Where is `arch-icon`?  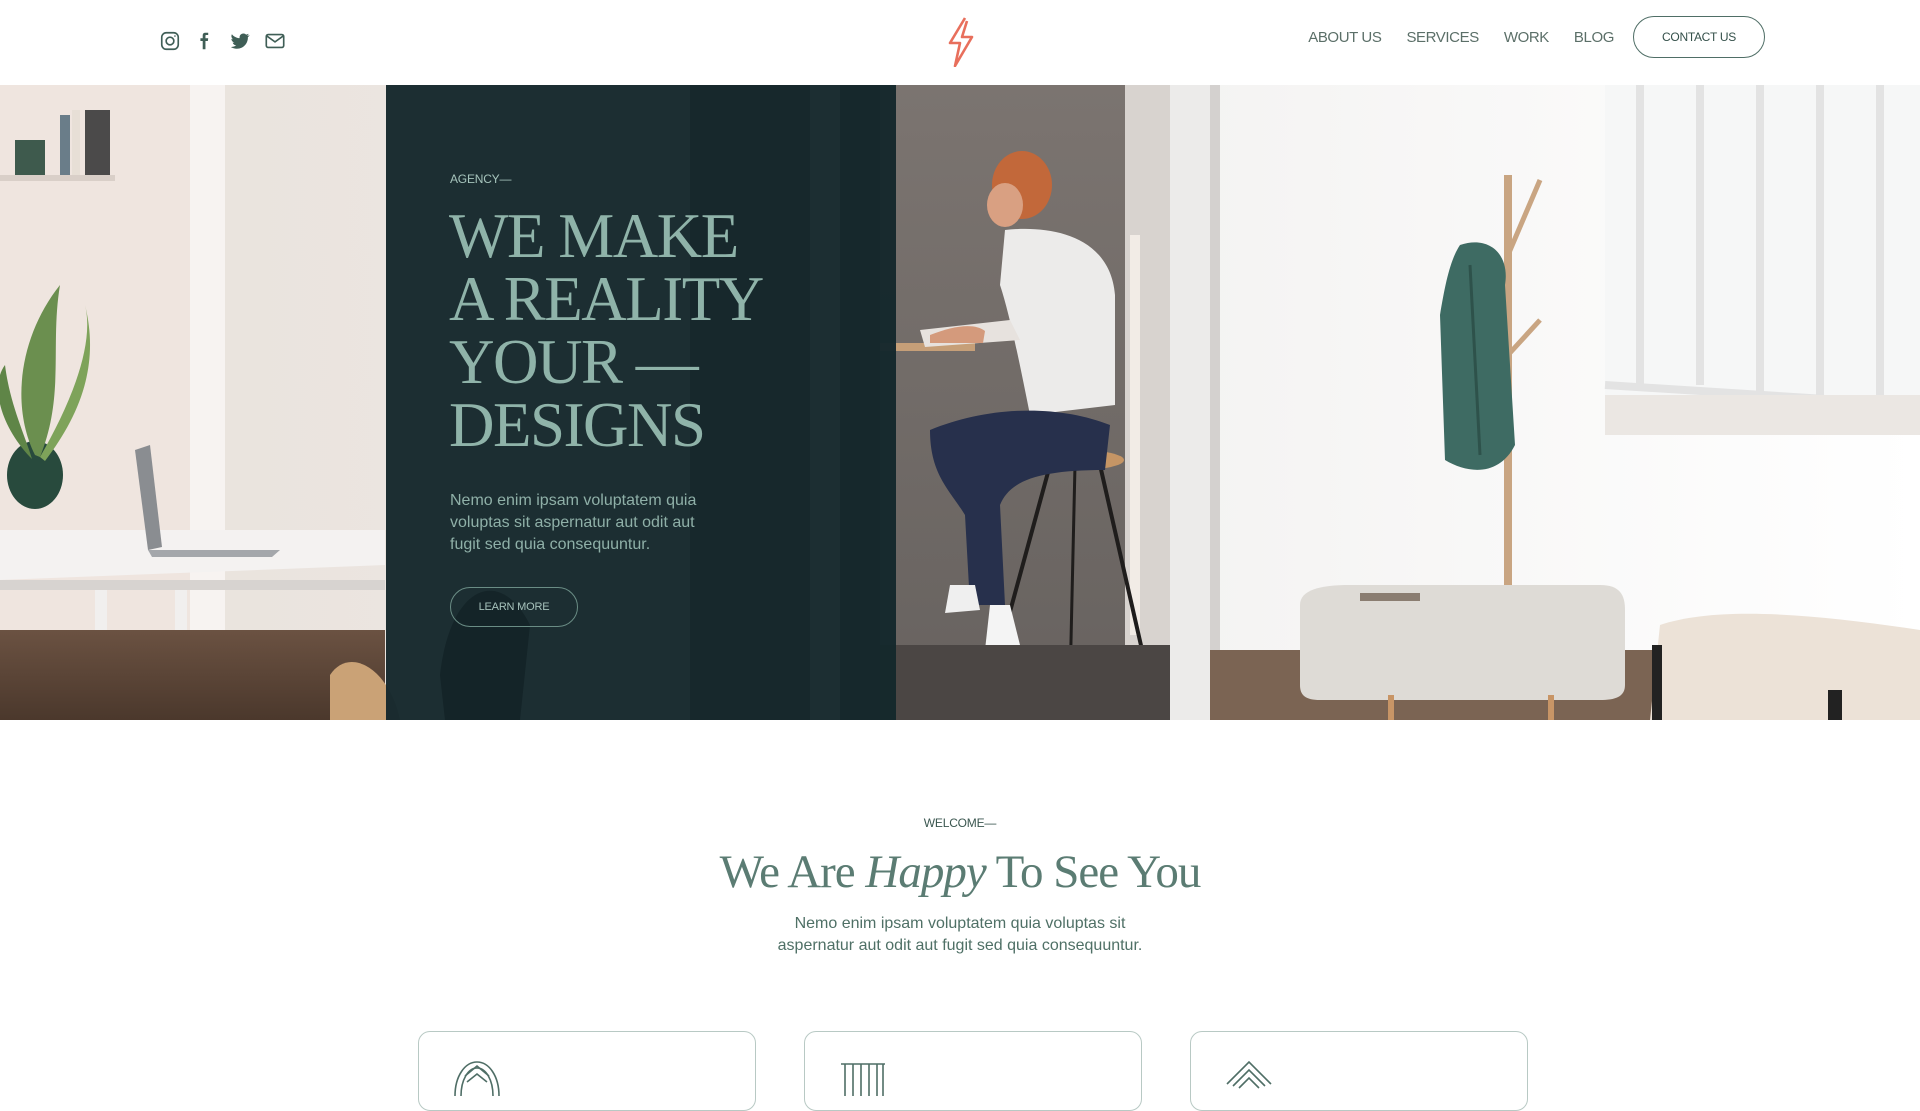 arch-icon is located at coordinates (477, 1080).